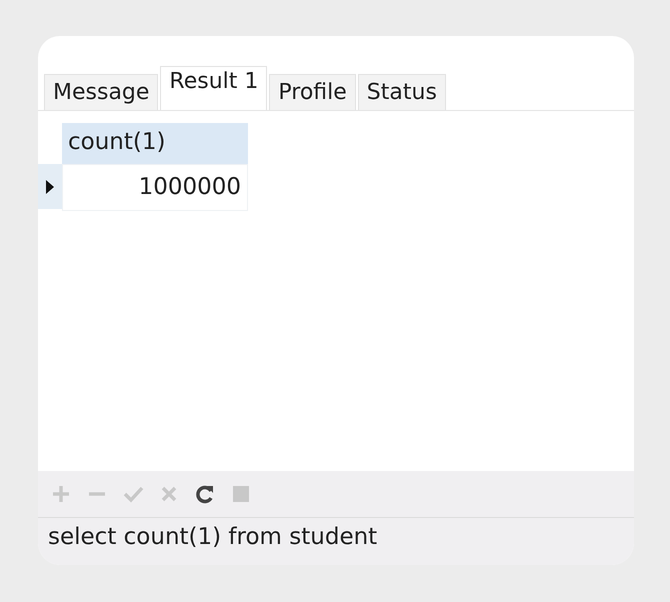 Image resolution: width=670 pixels, height=602 pixels. Describe the element at coordinates (312, 92) in the screenshot. I see `tab: Profile` at that location.